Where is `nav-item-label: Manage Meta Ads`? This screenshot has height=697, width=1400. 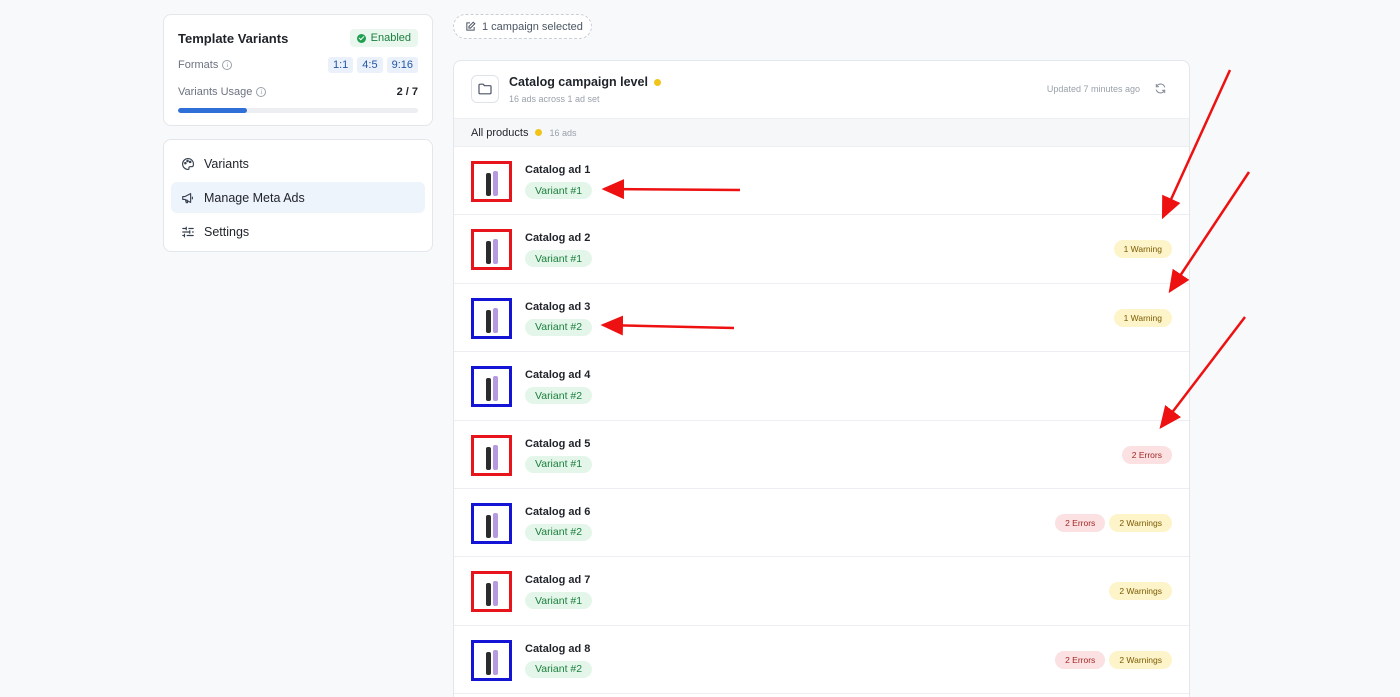
nav-item-label: Manage Meta Ads is located at coordinates (254, 197).